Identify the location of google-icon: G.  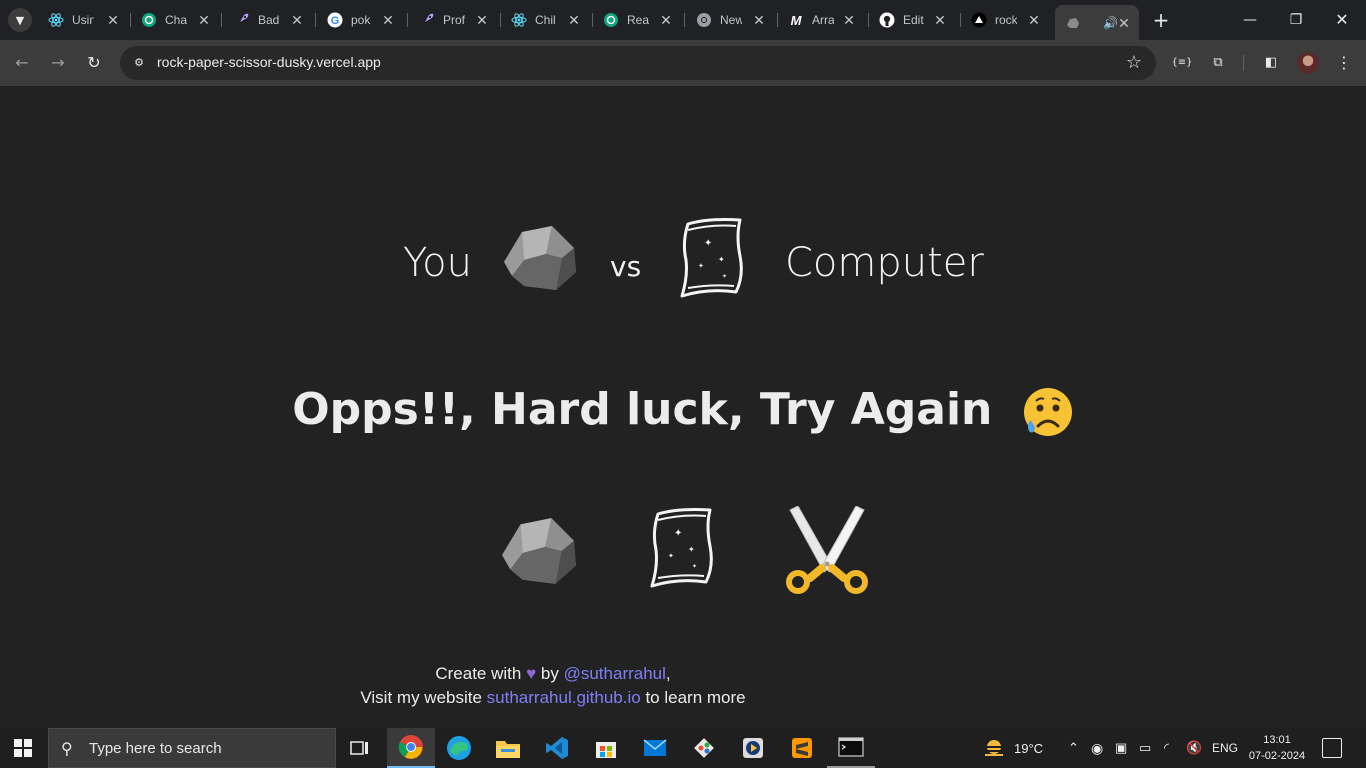
(335, 20).